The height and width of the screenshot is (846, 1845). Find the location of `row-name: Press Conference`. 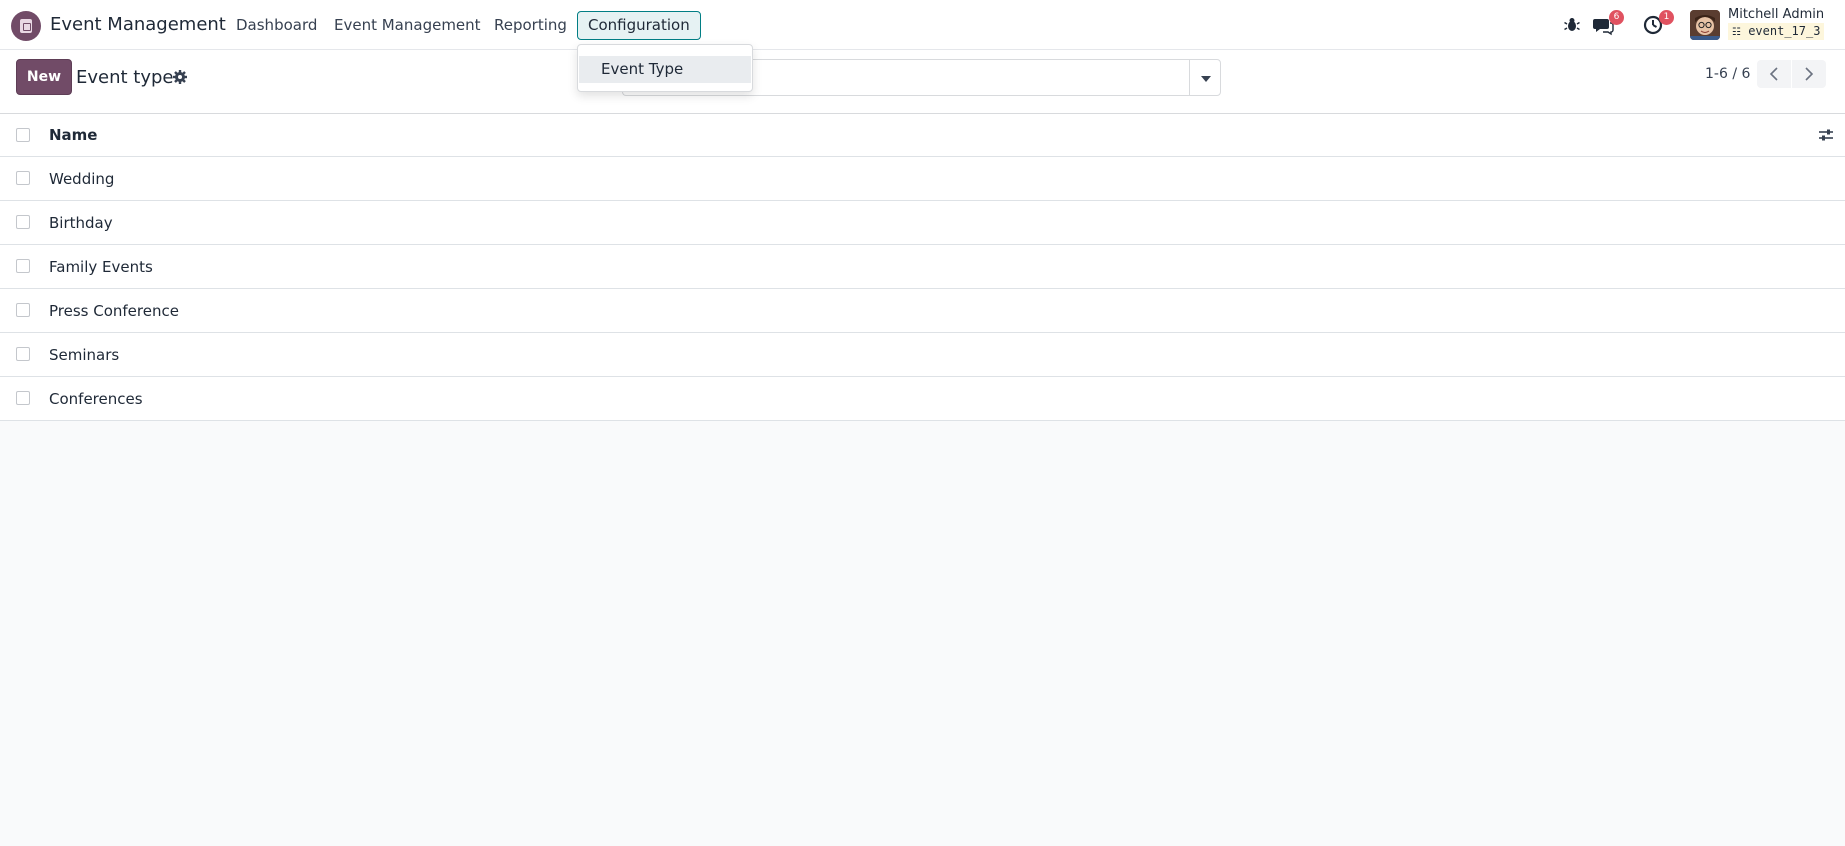

row-name: Press Conference is located at coordinates (114, 311).